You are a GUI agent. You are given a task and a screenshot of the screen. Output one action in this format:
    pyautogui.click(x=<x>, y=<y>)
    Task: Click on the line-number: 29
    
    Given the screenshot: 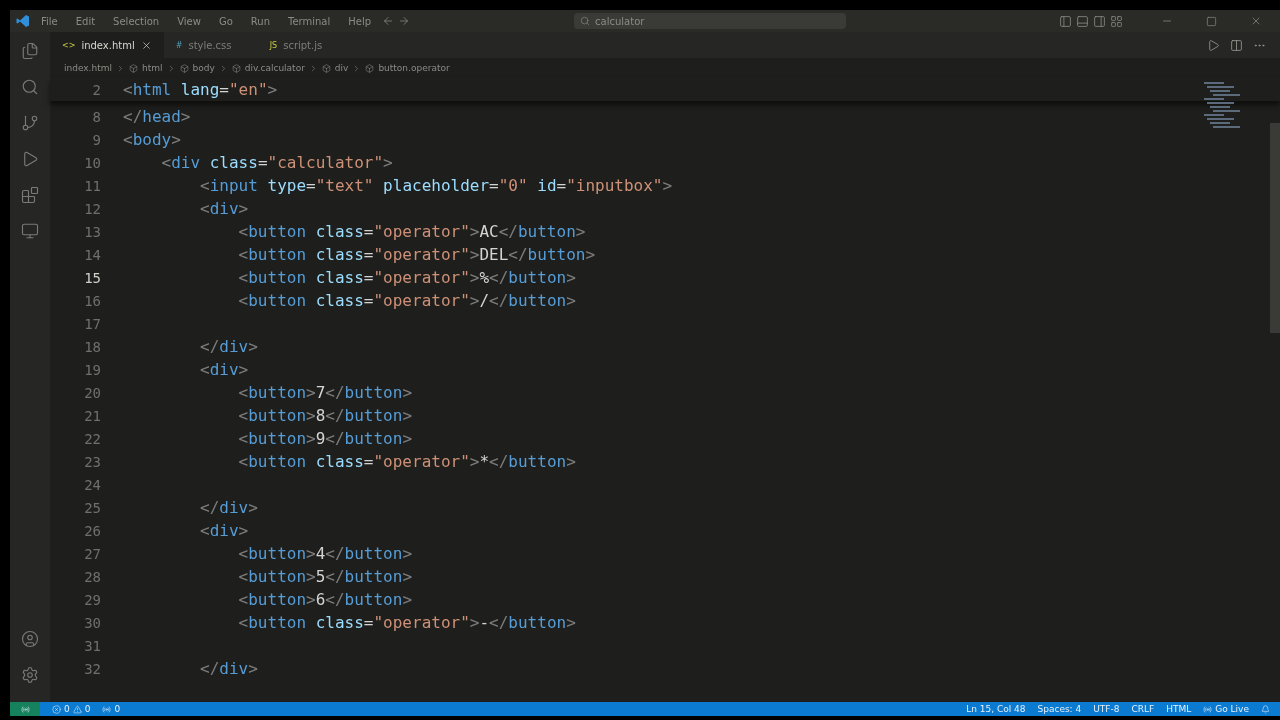 What is the action you would take?
    pyautogui.click(x=92, y=599)
    